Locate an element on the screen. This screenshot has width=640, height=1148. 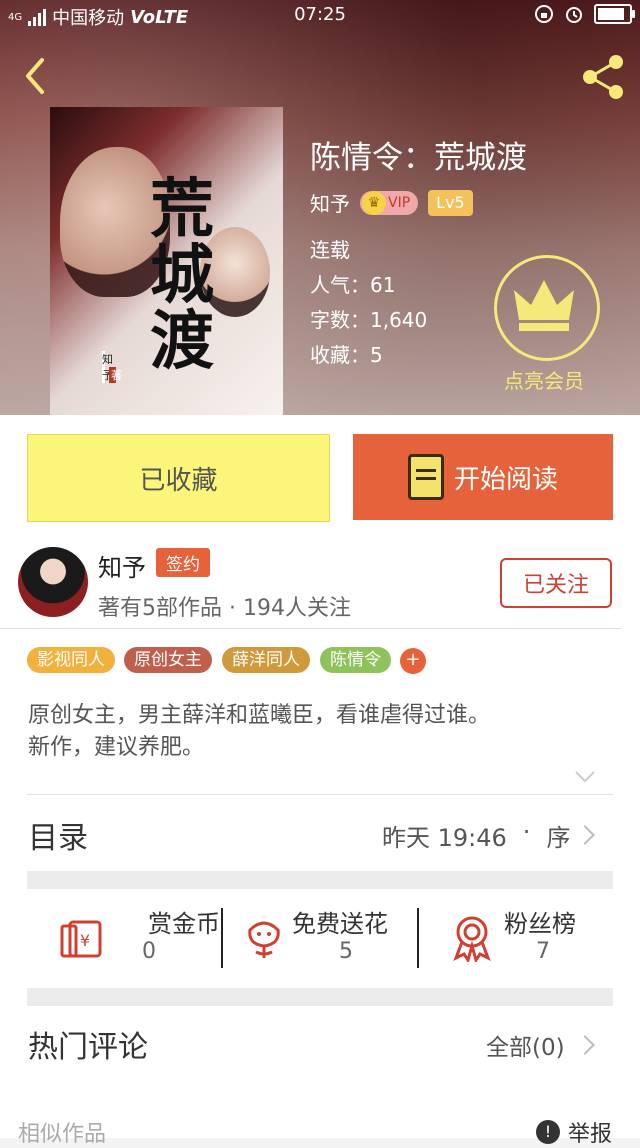
catalog-info: 昨天 19:46 · 序 is located at coordinates (476, 835).